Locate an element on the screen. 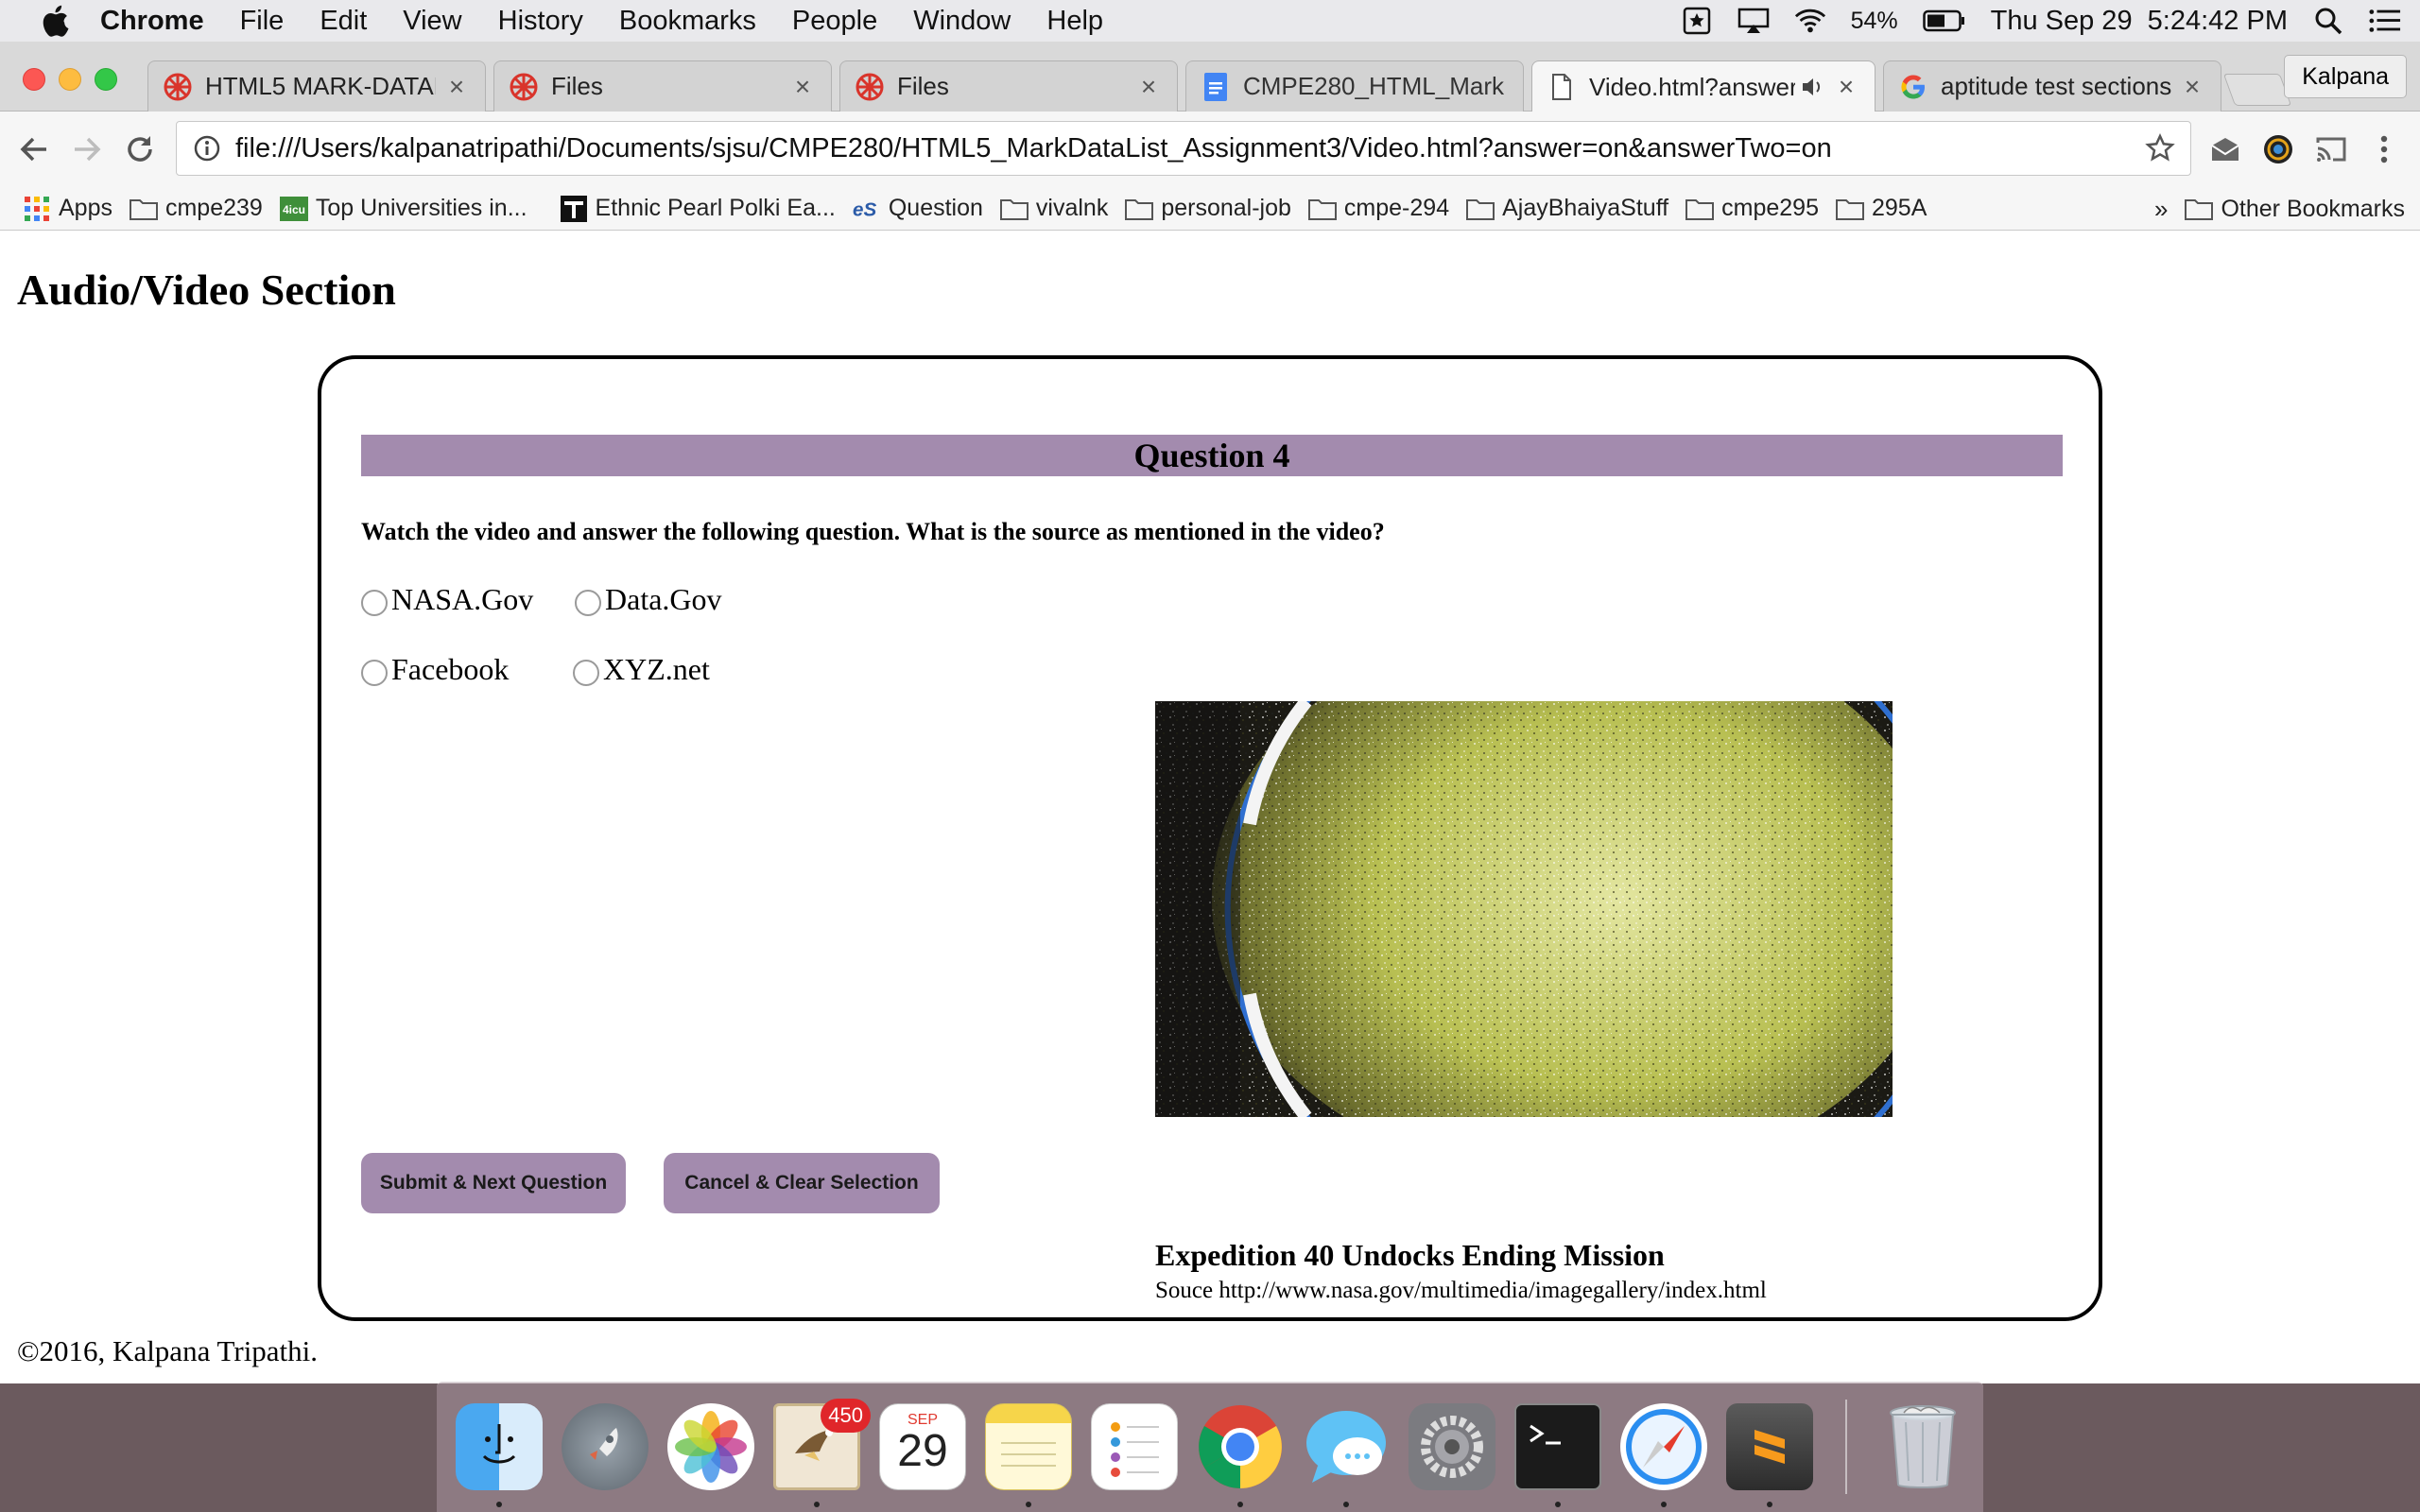 The width and height of the screenshot is (2420, 1512). bookmark-question: eS Question is located at coordinates (918, 208).